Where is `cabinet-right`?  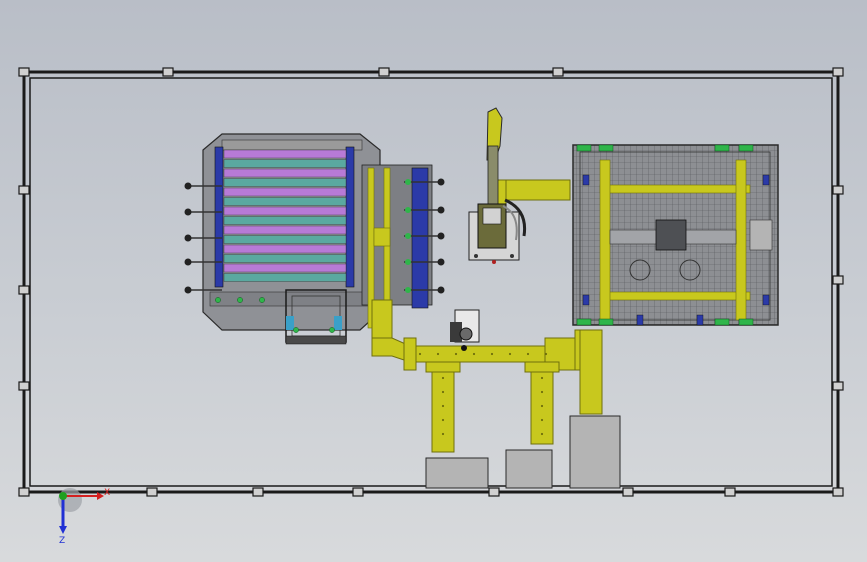 cabinet-right is located at coordinates (595, 452).